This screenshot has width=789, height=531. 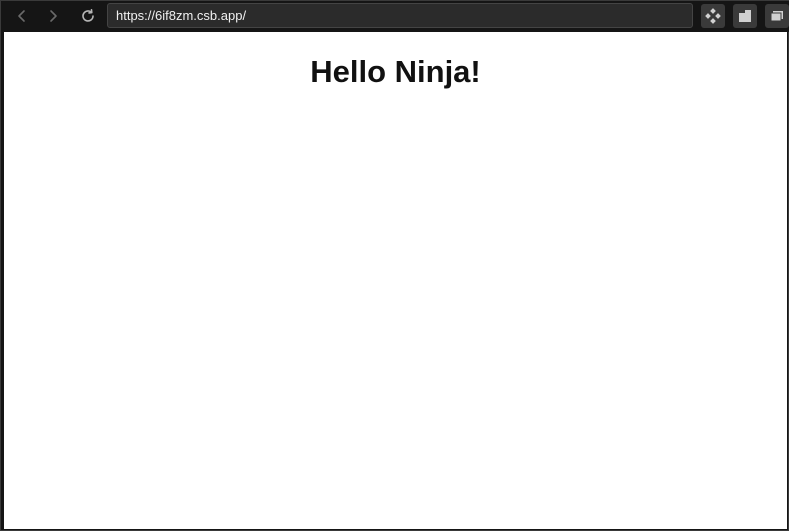 I want to click on windows-button, so click(x=777, y=16).